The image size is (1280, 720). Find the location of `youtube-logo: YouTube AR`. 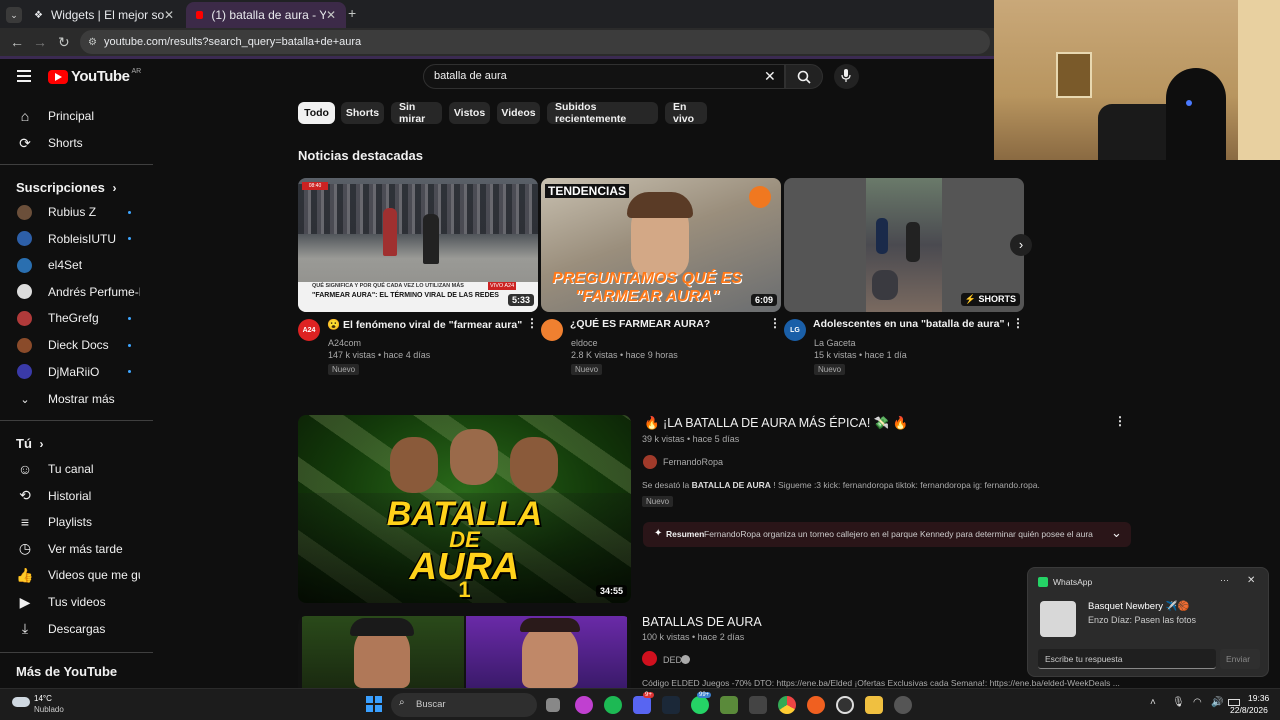

youtube-logo: YouTube AR is located at coordinates (94, 76).